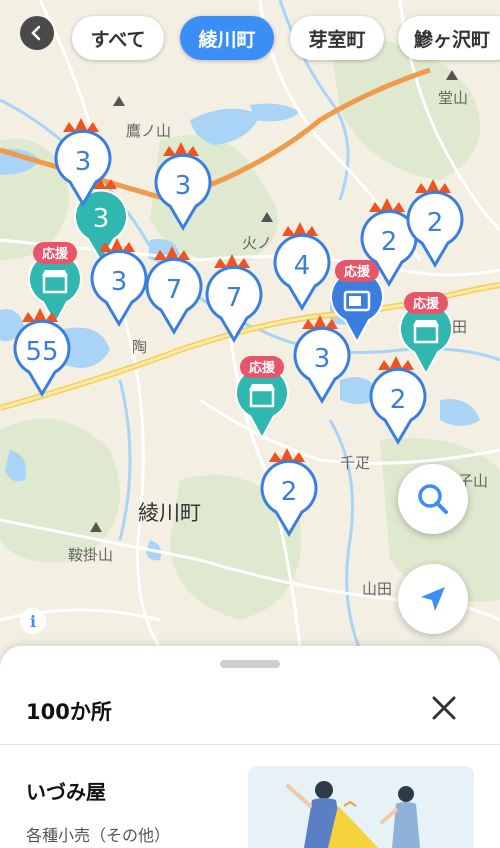 The width and height of the screenshot is (500, 848). Describe the element at coordinates (98, 835) in the screenshot. I see `shop-category: 各種小売（その他）` at that location.